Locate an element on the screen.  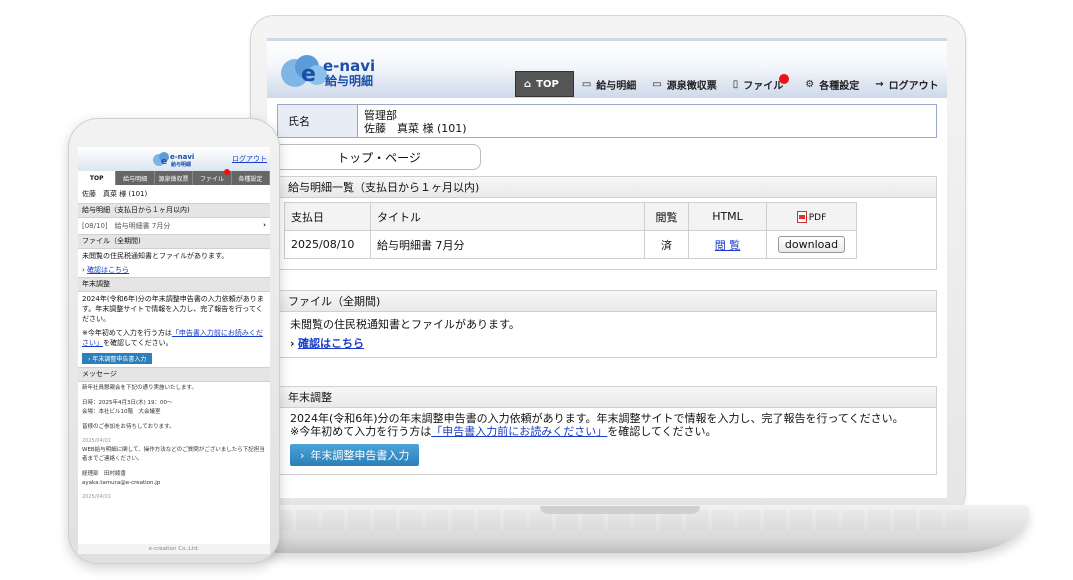
gear-icon: ⚙ is located at coordinates (810, 84).